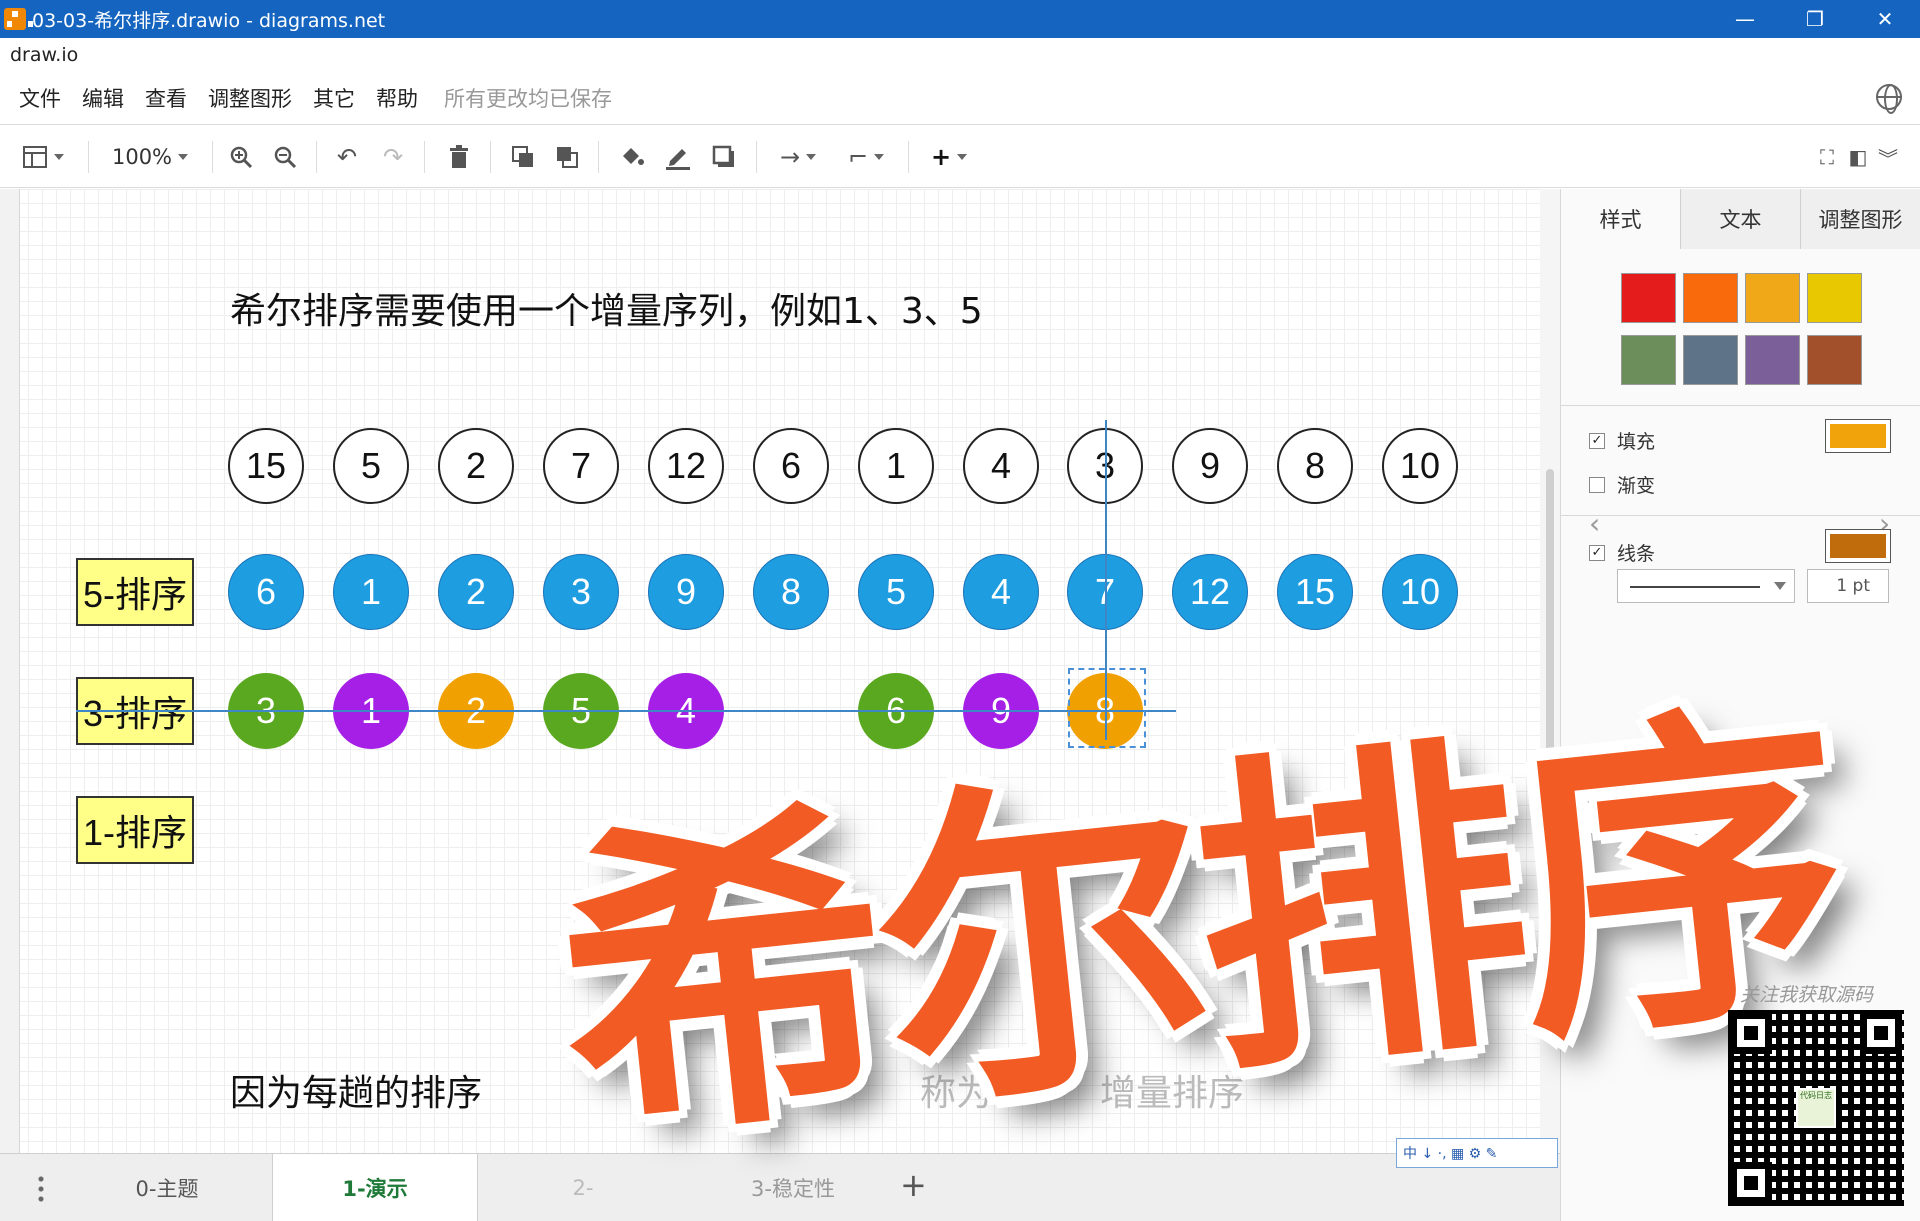  Describe the element at coordinates (1622, 552) in the screenshot. I see `line-row: ✓ 线条` at that location.